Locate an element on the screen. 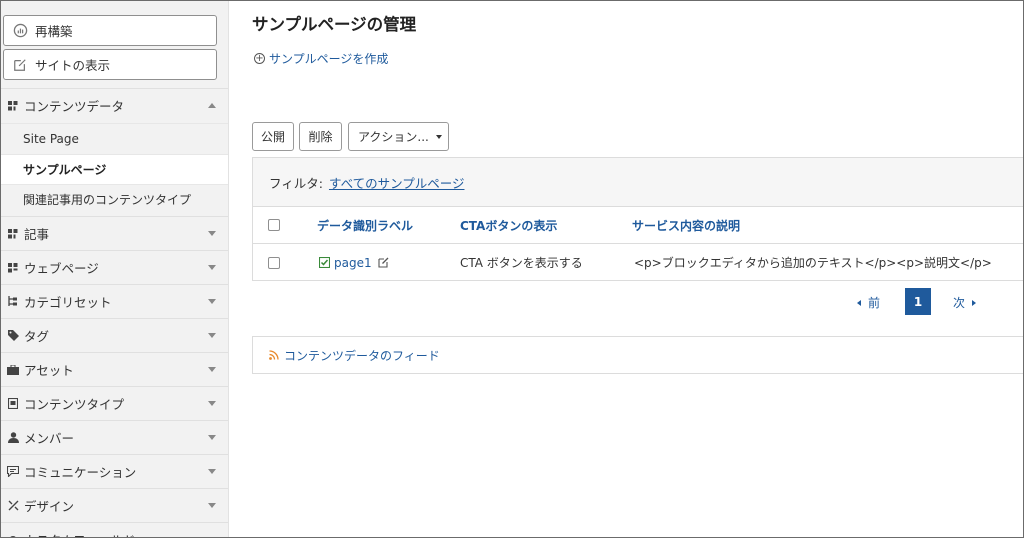 Image resolution: width=1024 pixels, height=538 pixels. column-header-label: データ識別ラベル is located at coordinates (365, 225).